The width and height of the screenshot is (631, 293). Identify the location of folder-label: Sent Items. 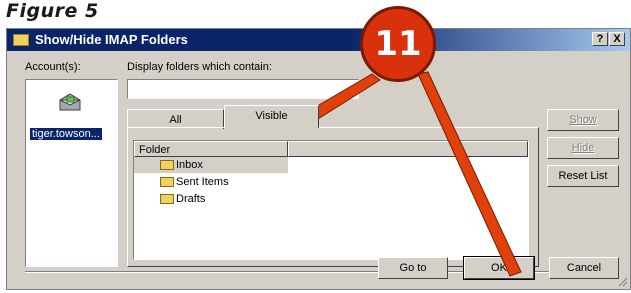
(202, 182).